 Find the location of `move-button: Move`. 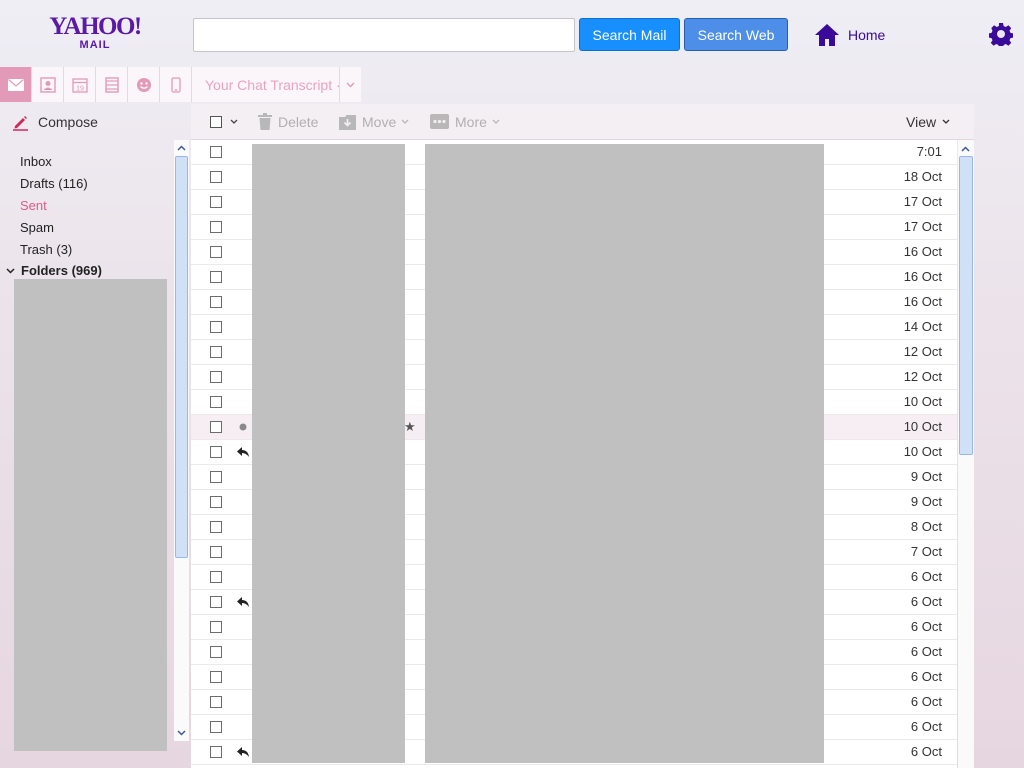

move-button: Move is located at coordinates (374, 122).